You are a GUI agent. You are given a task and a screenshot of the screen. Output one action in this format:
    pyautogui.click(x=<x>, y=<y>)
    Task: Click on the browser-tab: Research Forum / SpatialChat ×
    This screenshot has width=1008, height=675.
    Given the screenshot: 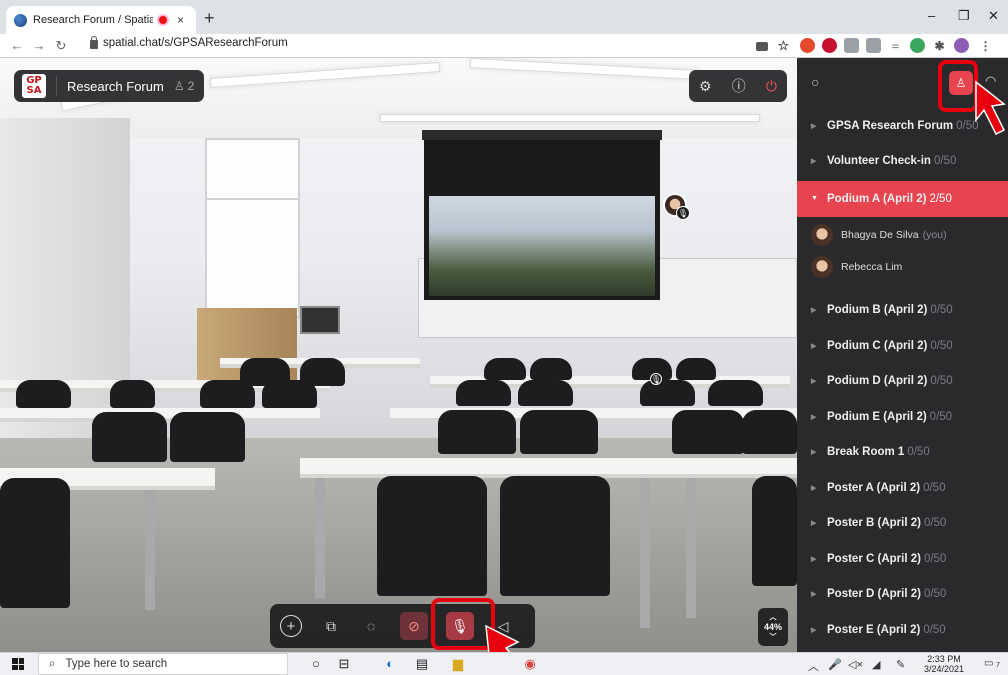 What is the action you would take?
    pyautogui.click(x=101, y=20)
    